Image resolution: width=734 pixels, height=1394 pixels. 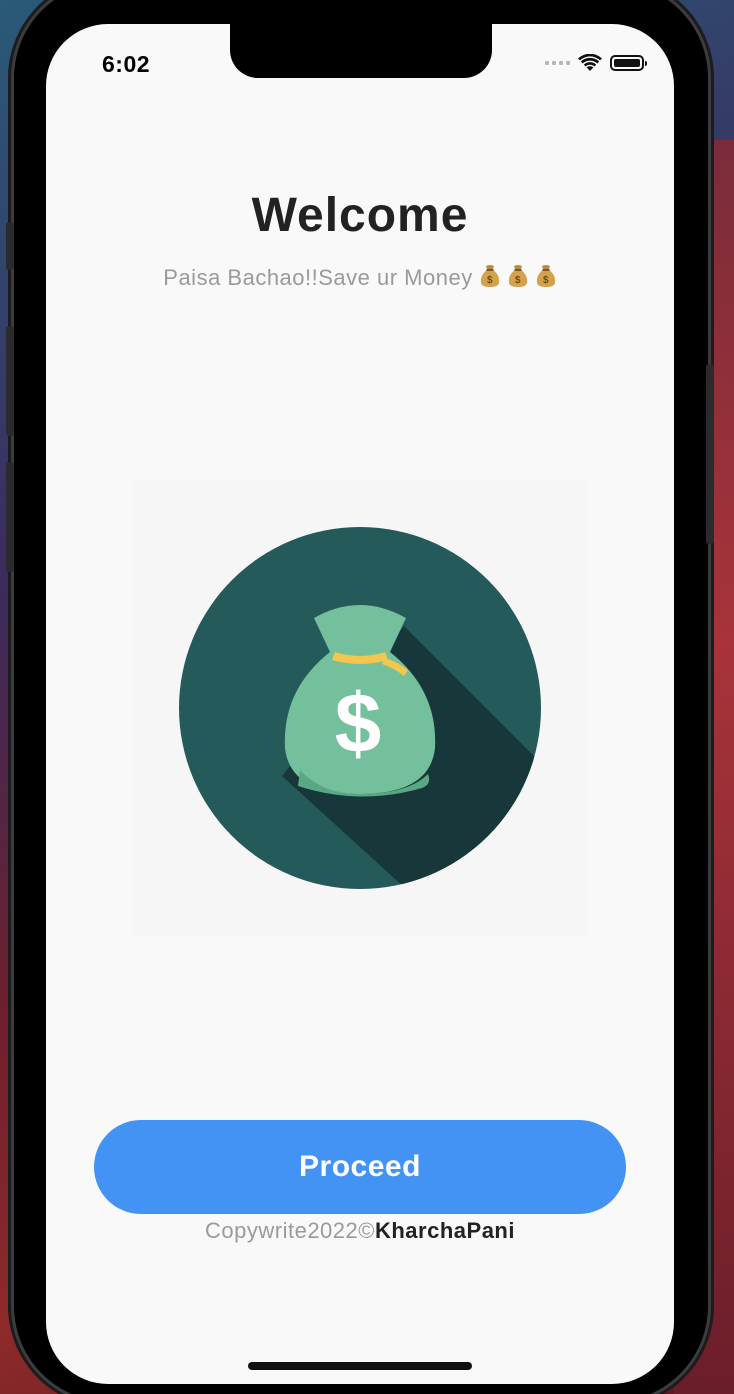 I want to click on proceed-button: Proceed, so click(x=360, y=1167).